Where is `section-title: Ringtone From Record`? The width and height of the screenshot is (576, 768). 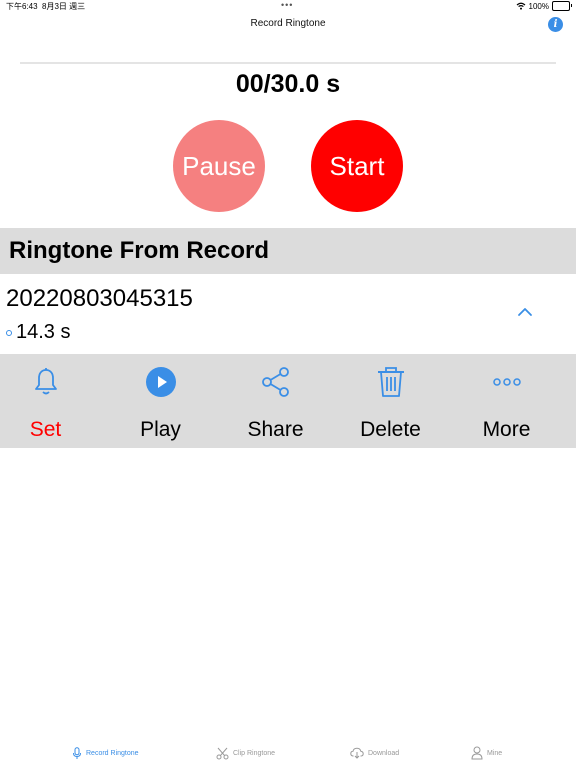 section-title: Ringtone From Record is located at coordinates (139, 250).